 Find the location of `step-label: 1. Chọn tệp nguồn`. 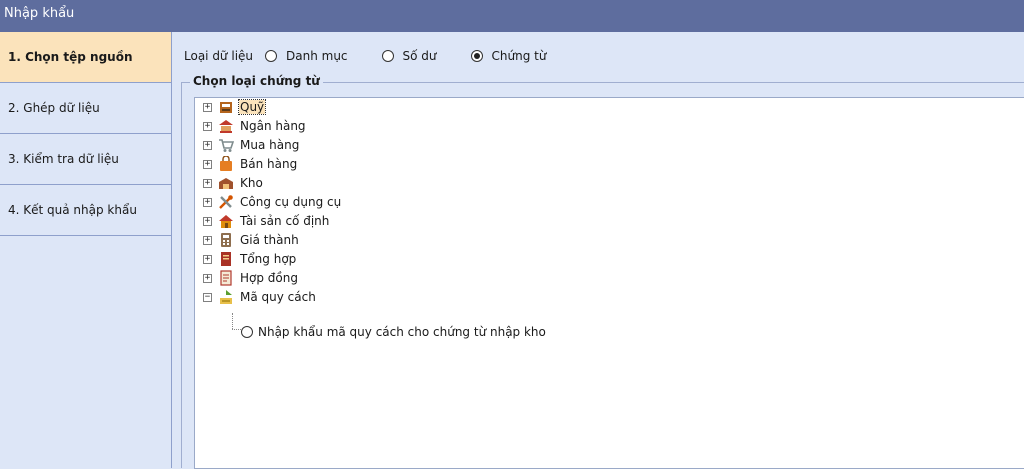

step-label: 1. Chọn tệp nguồn is located at coordinates (70, 57).